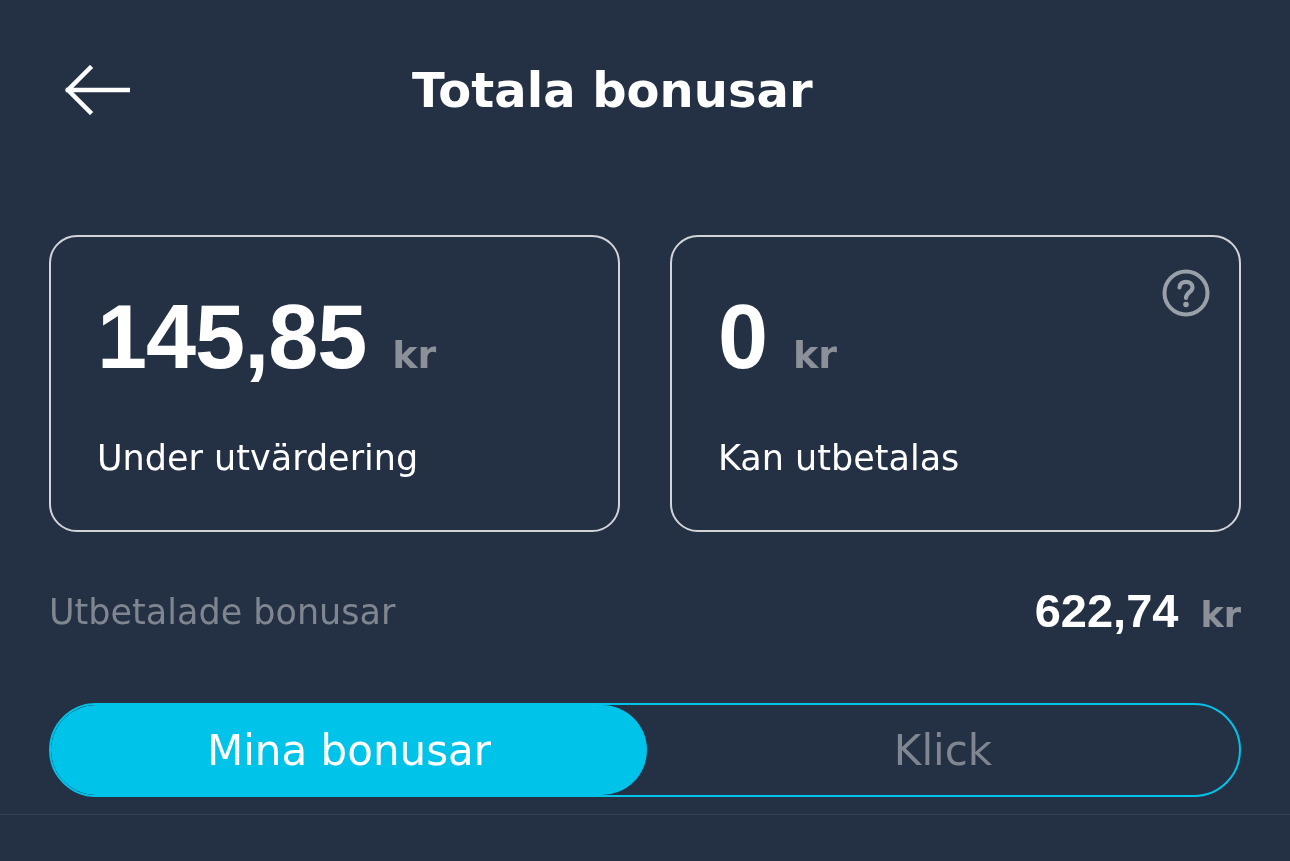 The height and width of the screenshot is (861, 1290). Describe the element at coordinates (258, 458) in the screenshot. I see `card-label: Under utvärdering` at that location.